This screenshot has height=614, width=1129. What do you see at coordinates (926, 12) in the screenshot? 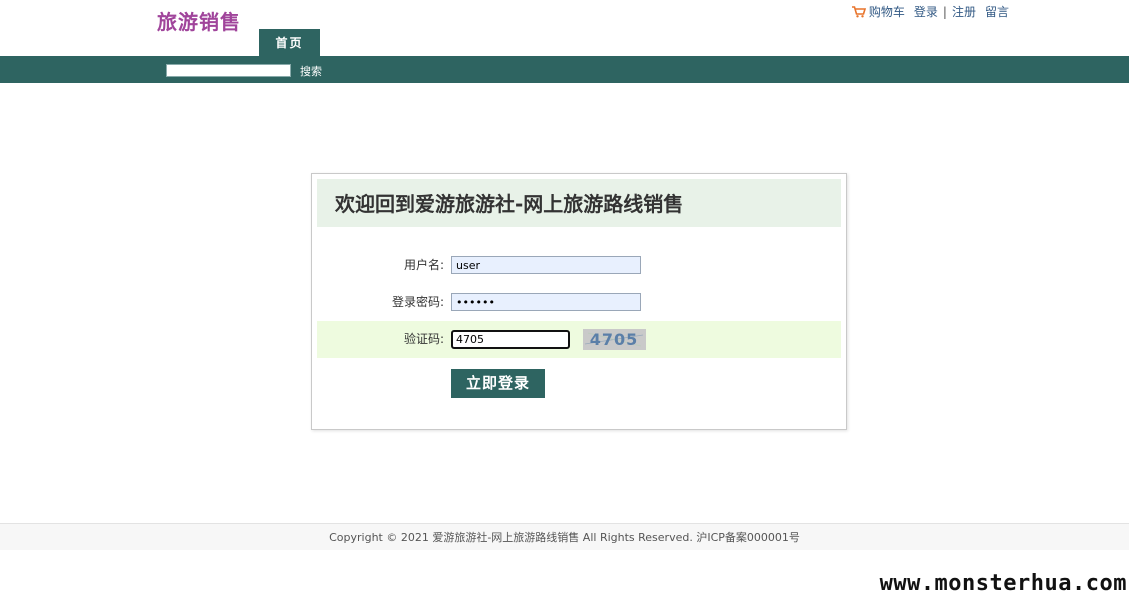
I see `login-link: 登录` at bounding box center [926, 12].